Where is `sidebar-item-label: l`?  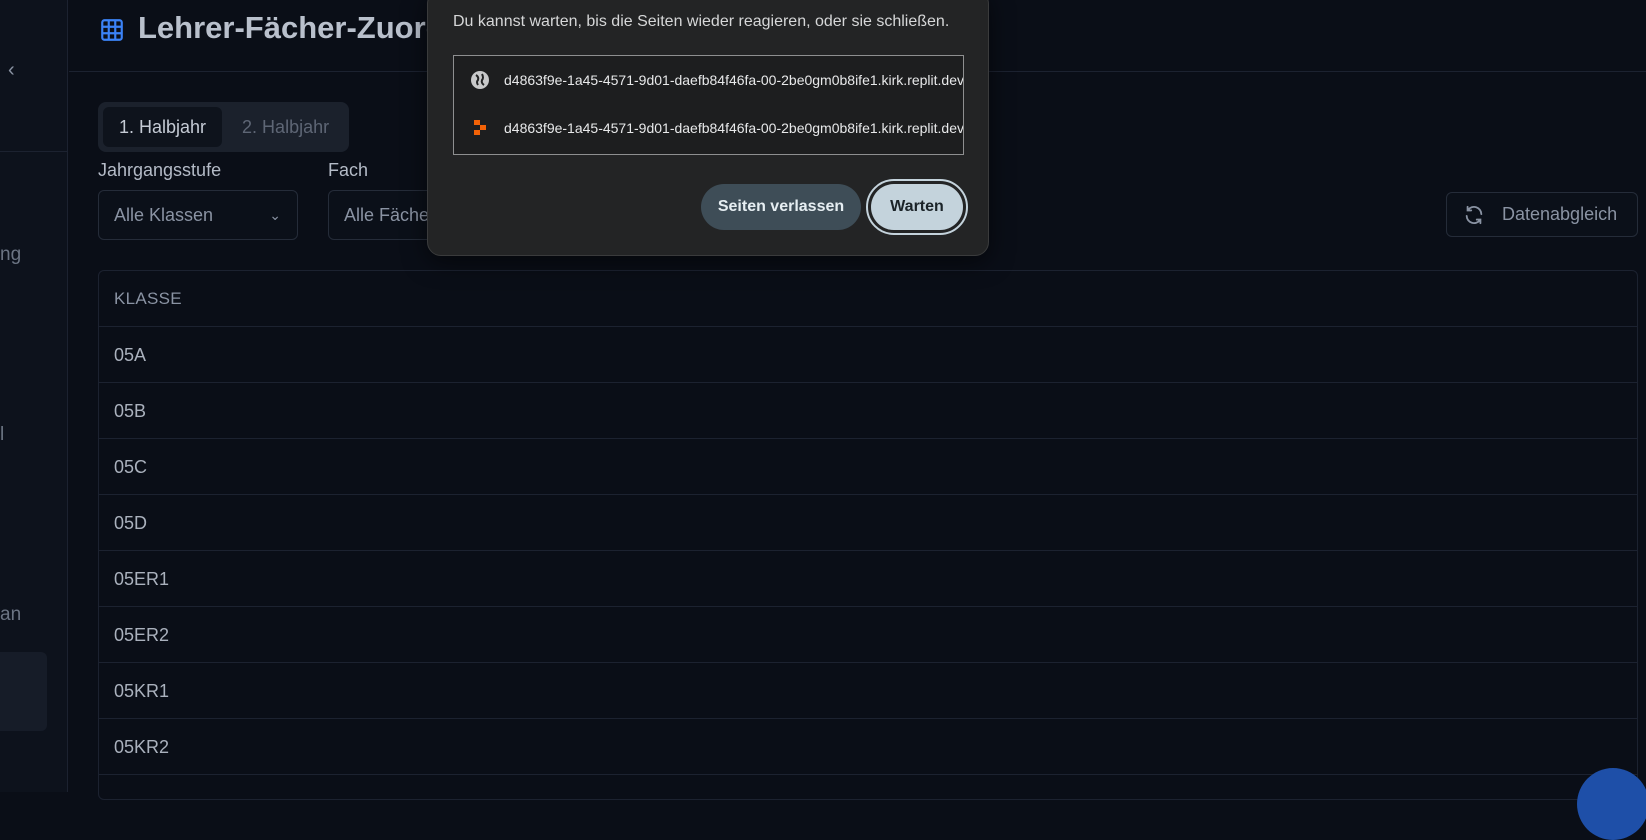 sidebar-item-label: l is located at coordinates (2, 435).